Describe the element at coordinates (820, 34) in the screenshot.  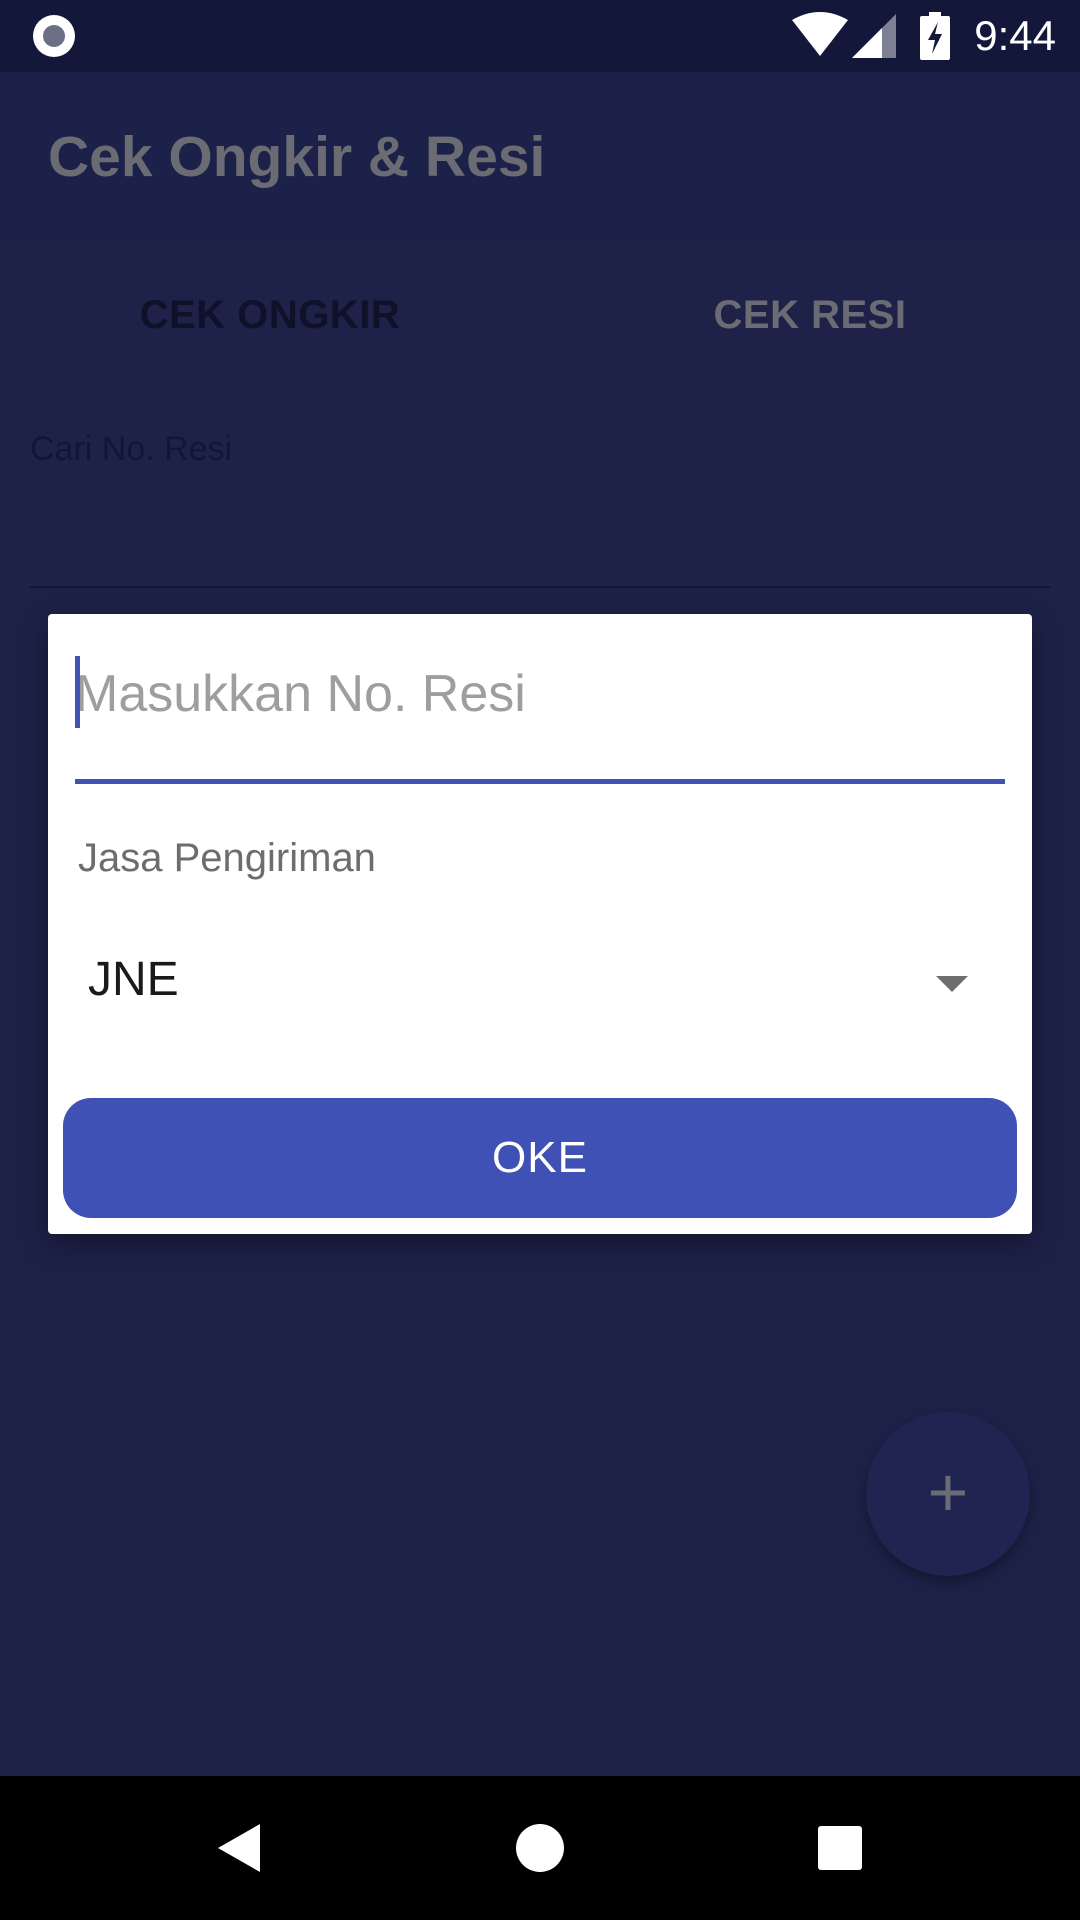
I see `wifi-icon` at that location.